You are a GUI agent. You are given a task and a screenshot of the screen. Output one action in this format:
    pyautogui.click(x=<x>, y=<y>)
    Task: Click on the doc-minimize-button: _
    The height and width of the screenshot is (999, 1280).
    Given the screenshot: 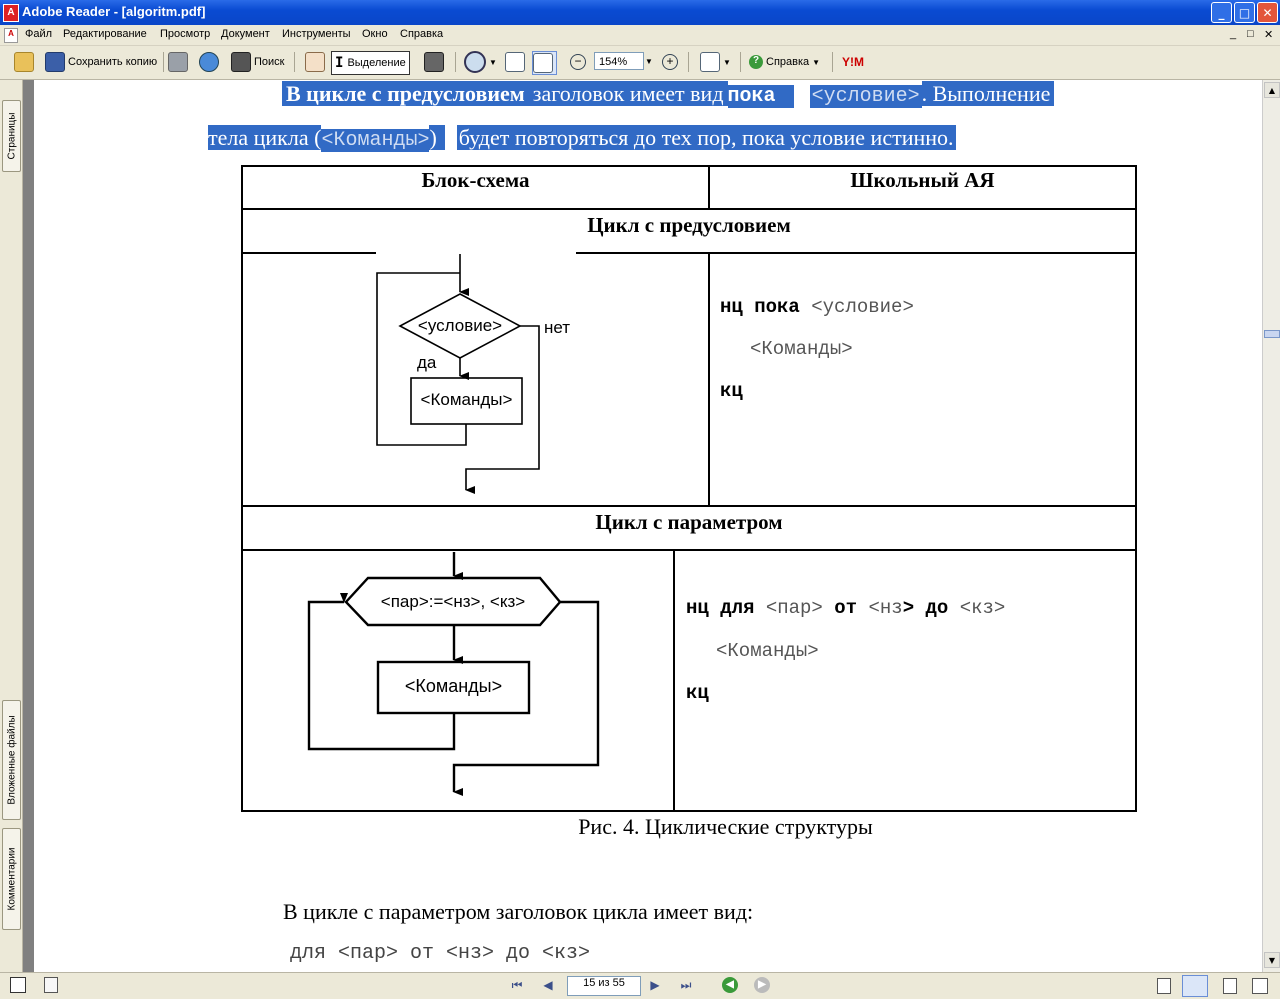 What is the action you would take?
    pyautogui.click(x=1233, y=34)
    